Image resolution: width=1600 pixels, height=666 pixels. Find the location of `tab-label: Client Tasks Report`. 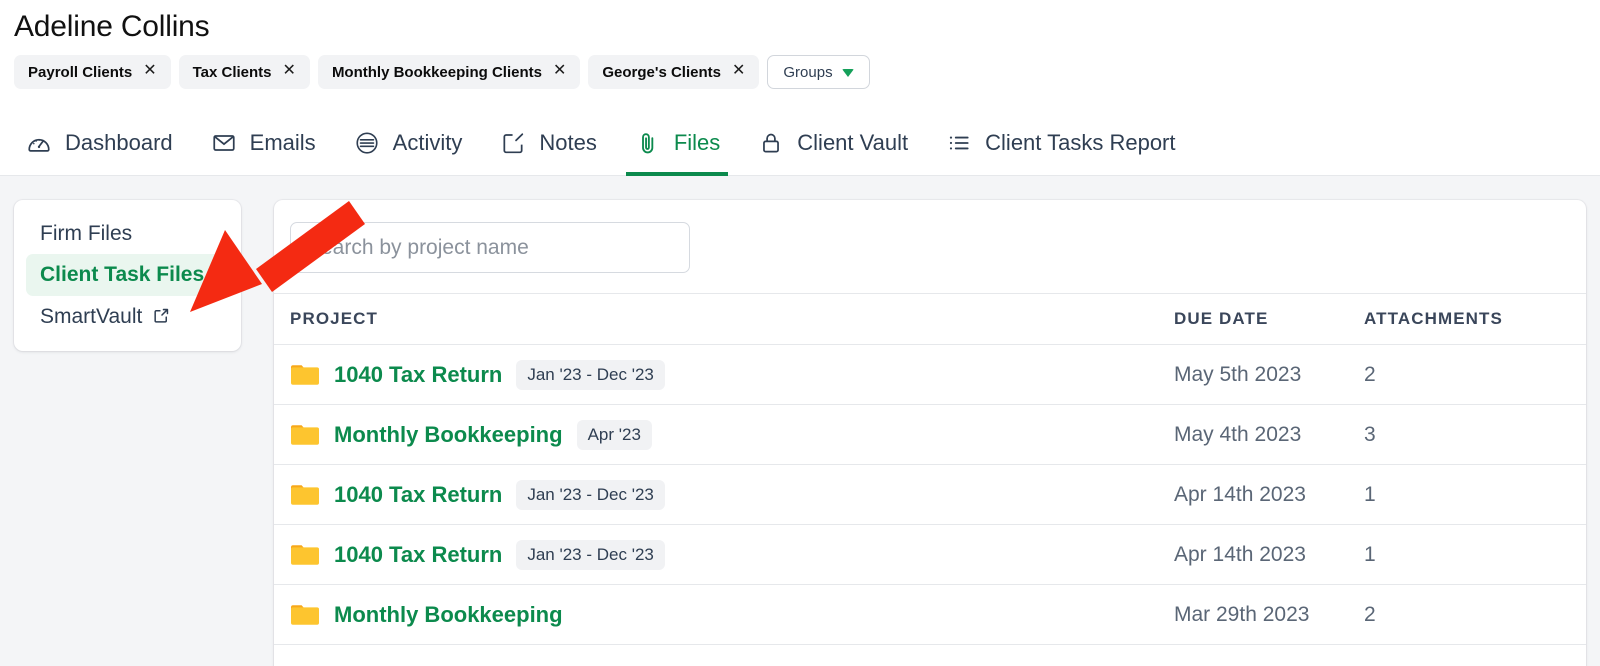

tab-label: Client Tasks Report is located at coordinates (1080, 142).